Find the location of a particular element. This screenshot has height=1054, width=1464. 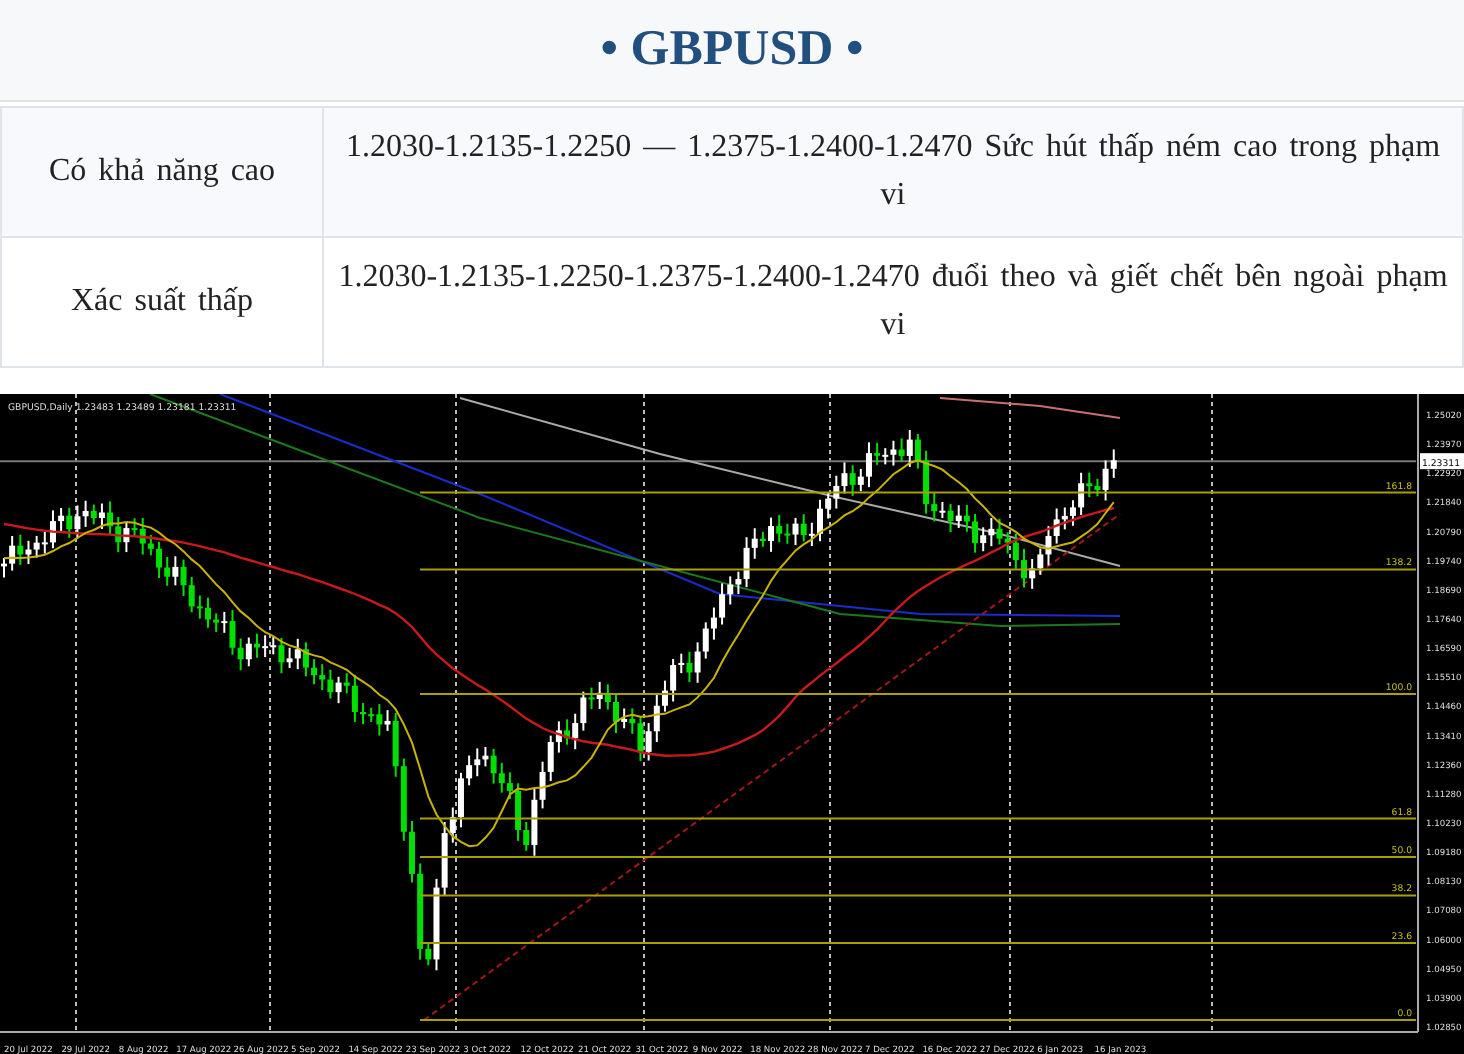

table-cell: 1.2030-1.2135-1.2250-1.2375-1.2400-1.2470 đuổi theo và giết chết bên ngoài phạm vi is located at coordinates (893, 302).